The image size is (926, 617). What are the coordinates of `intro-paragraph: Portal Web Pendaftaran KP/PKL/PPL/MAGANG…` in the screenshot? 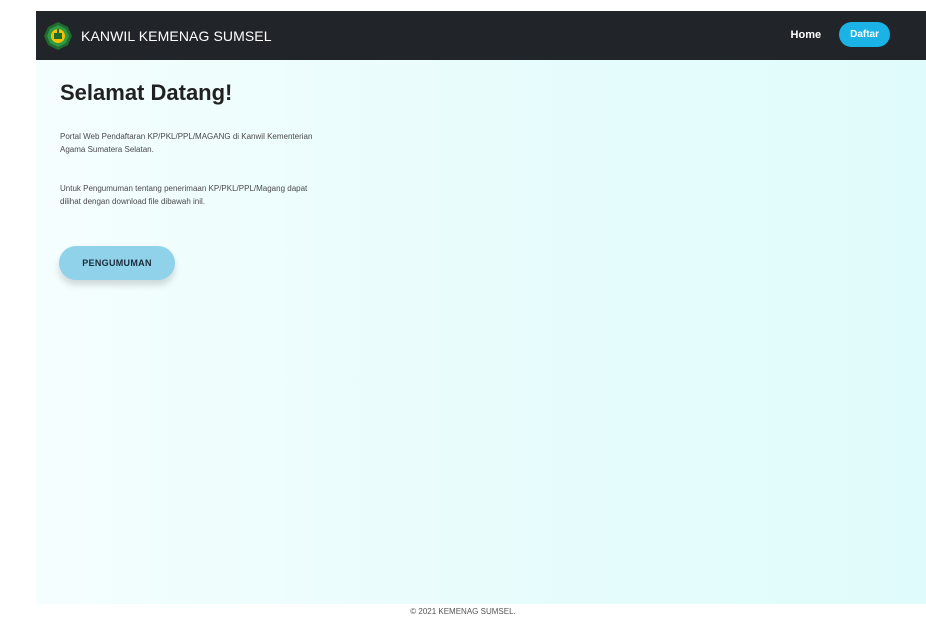 It's located at (186, 143).